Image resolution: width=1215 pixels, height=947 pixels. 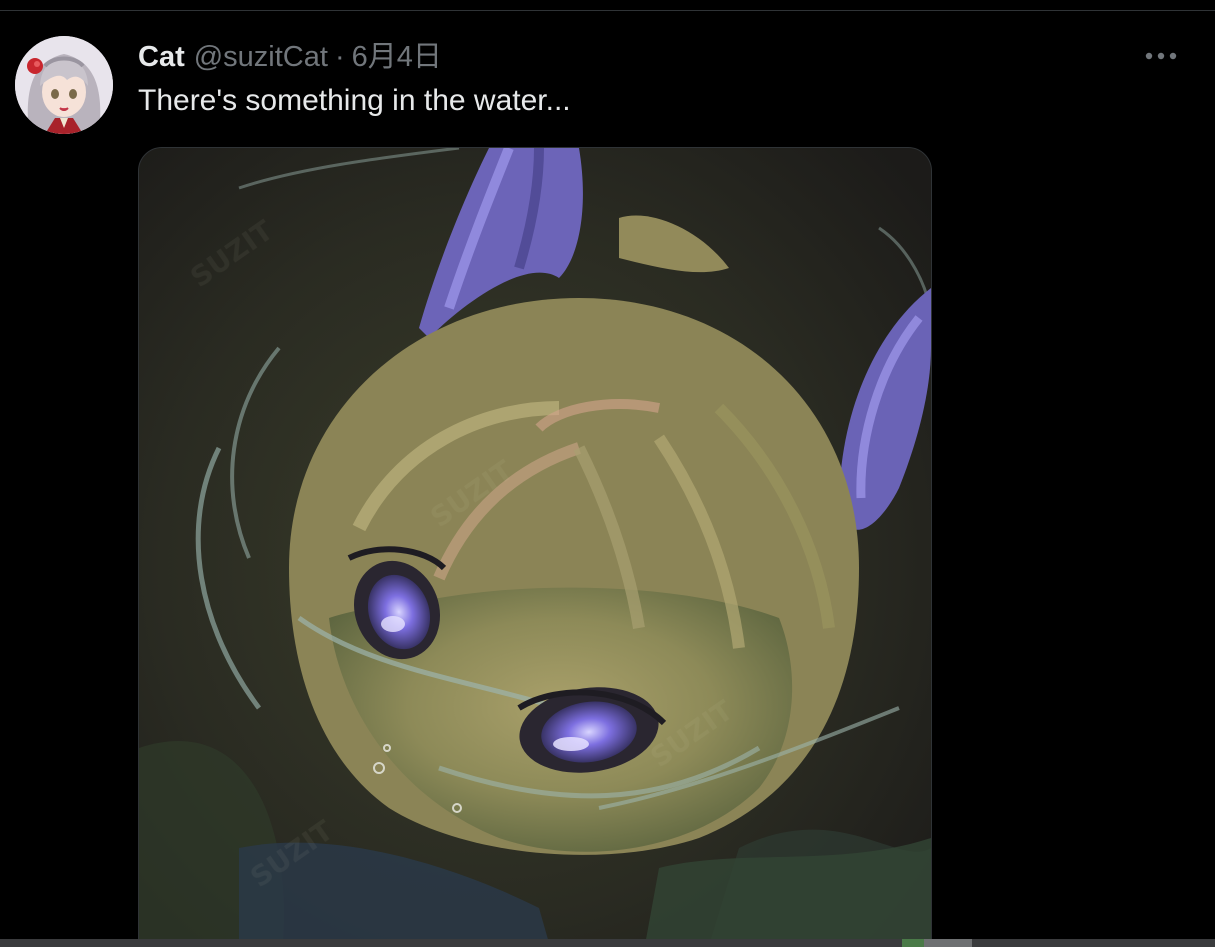 What do you see at coordinates (161, 57) in the screenshot?
I see `author-display-name: Cat` at bounding box center [161, 57].